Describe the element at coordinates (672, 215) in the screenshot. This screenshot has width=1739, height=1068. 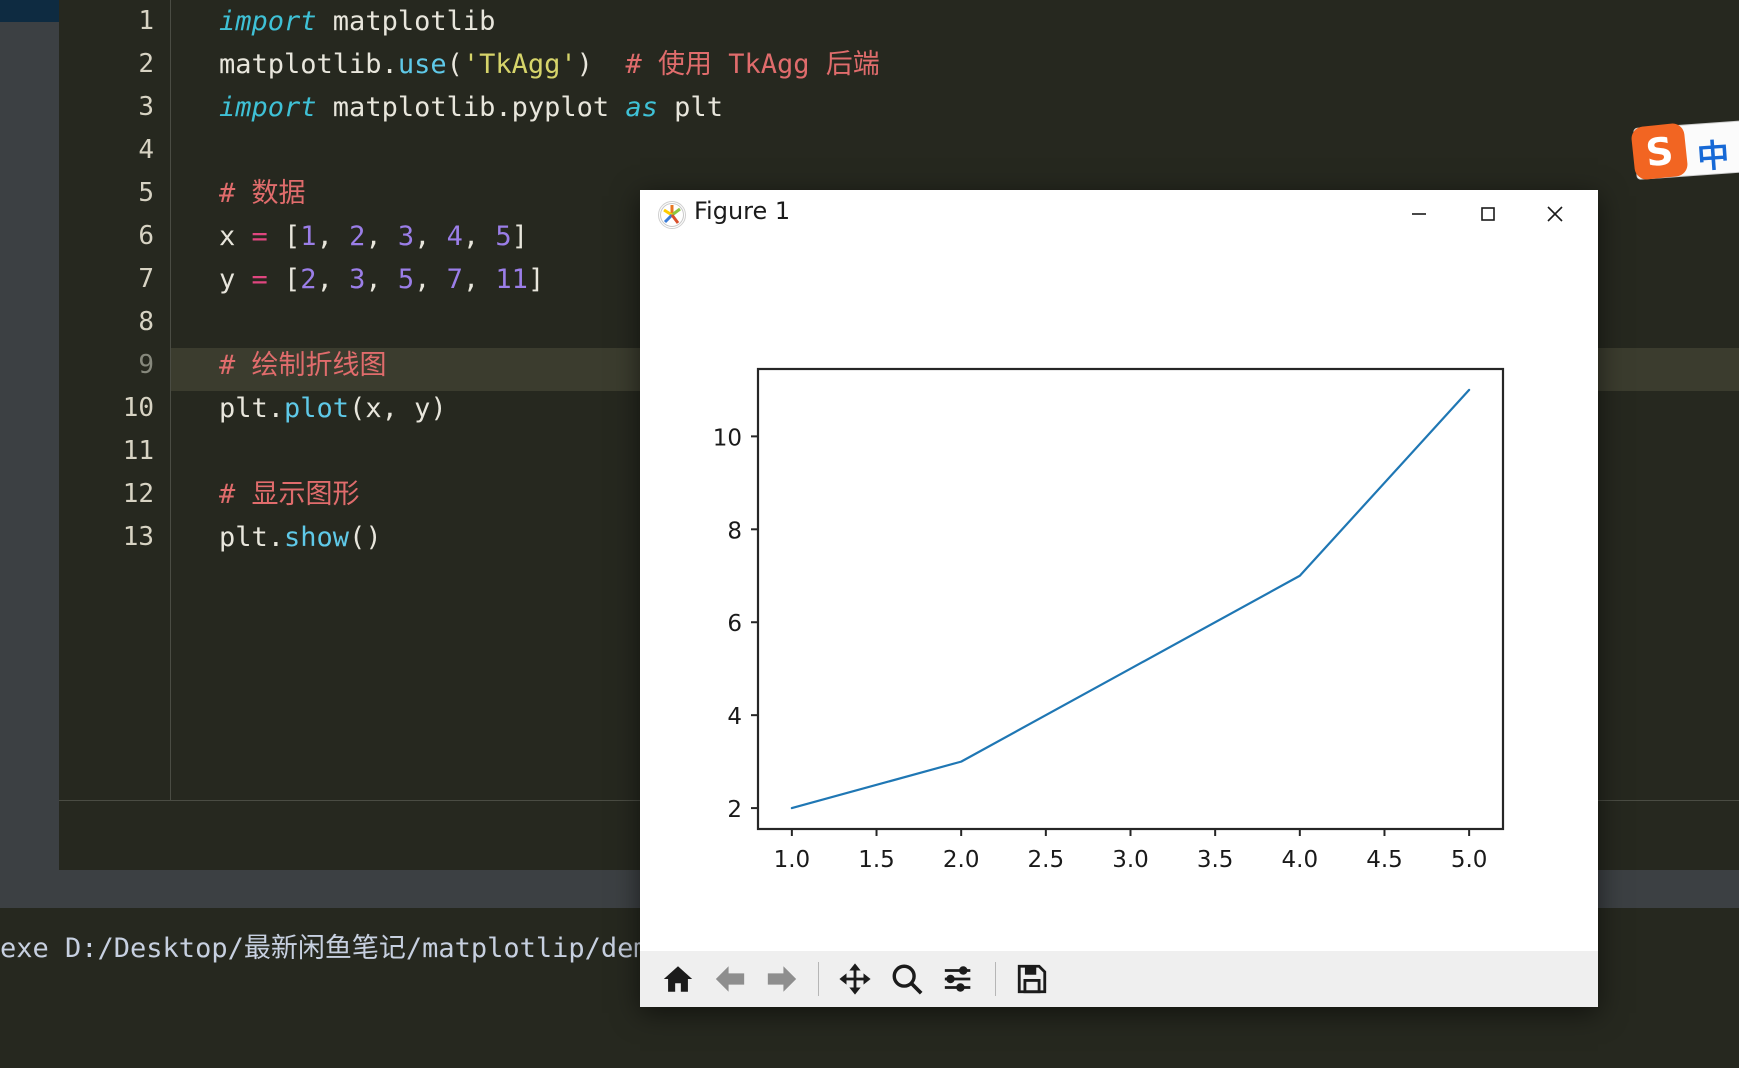
I see `matplotlib-icon` at that location.